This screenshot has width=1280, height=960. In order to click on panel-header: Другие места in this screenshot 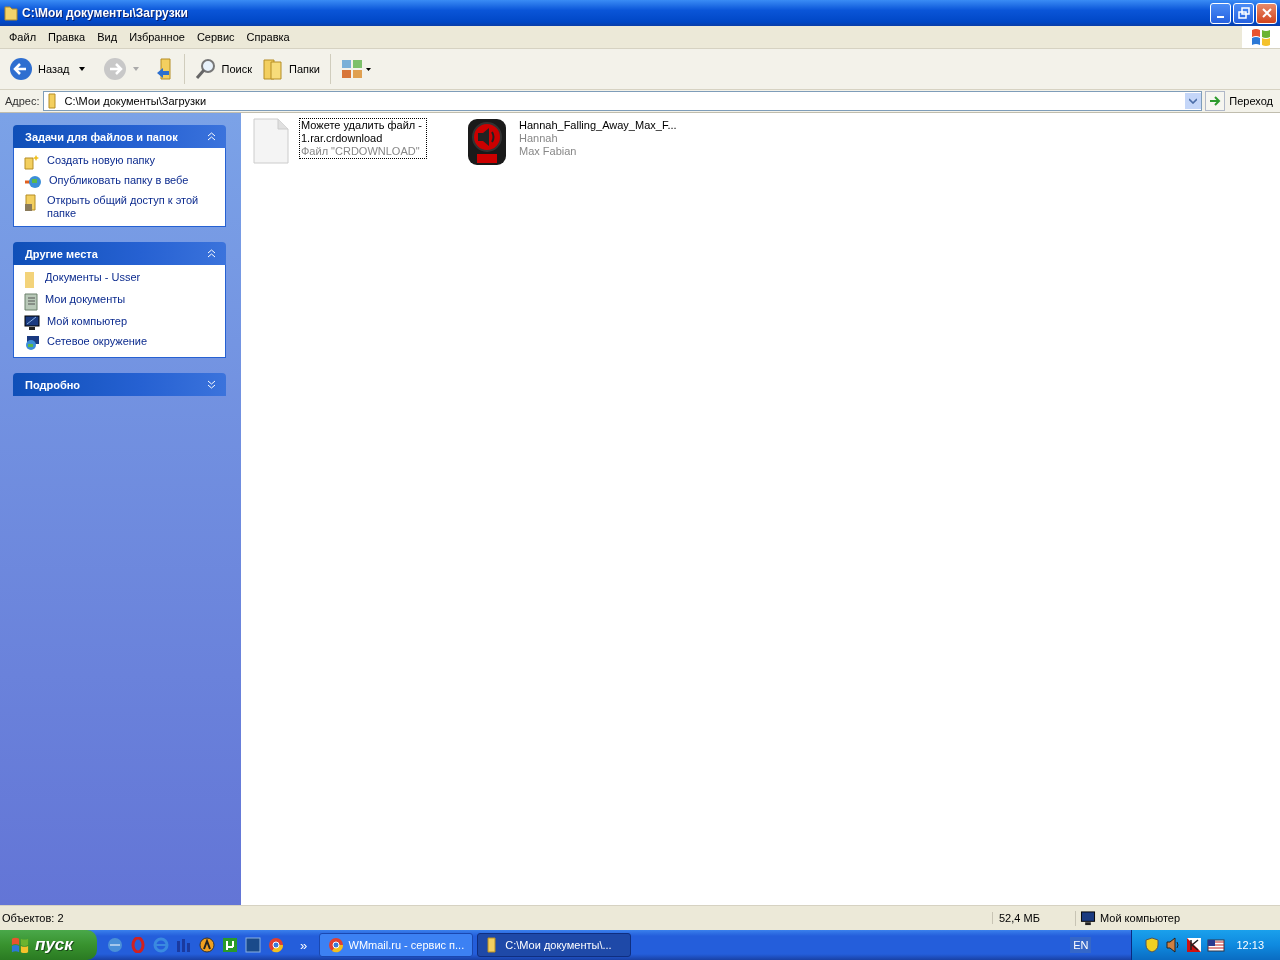, I will do `click(119, 253)`.